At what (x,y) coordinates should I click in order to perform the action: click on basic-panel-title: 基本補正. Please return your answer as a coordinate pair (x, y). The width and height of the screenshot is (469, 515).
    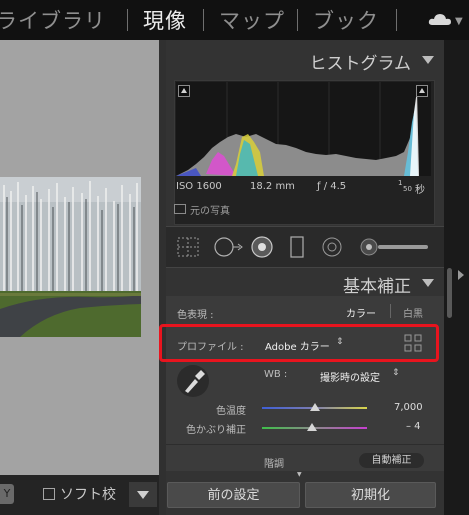
    Looking at the image, I should click on (377, 284).